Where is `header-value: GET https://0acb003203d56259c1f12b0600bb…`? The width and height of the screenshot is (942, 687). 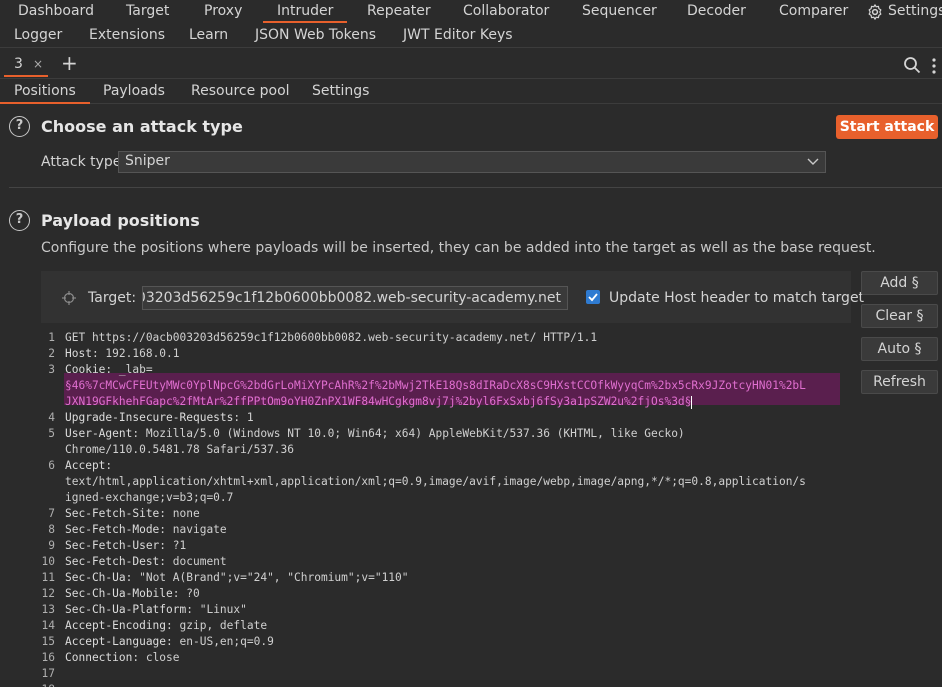
header-value: GET https://0acb003203d56259c1f12b0600bb… is located at coordinates (331, 337).